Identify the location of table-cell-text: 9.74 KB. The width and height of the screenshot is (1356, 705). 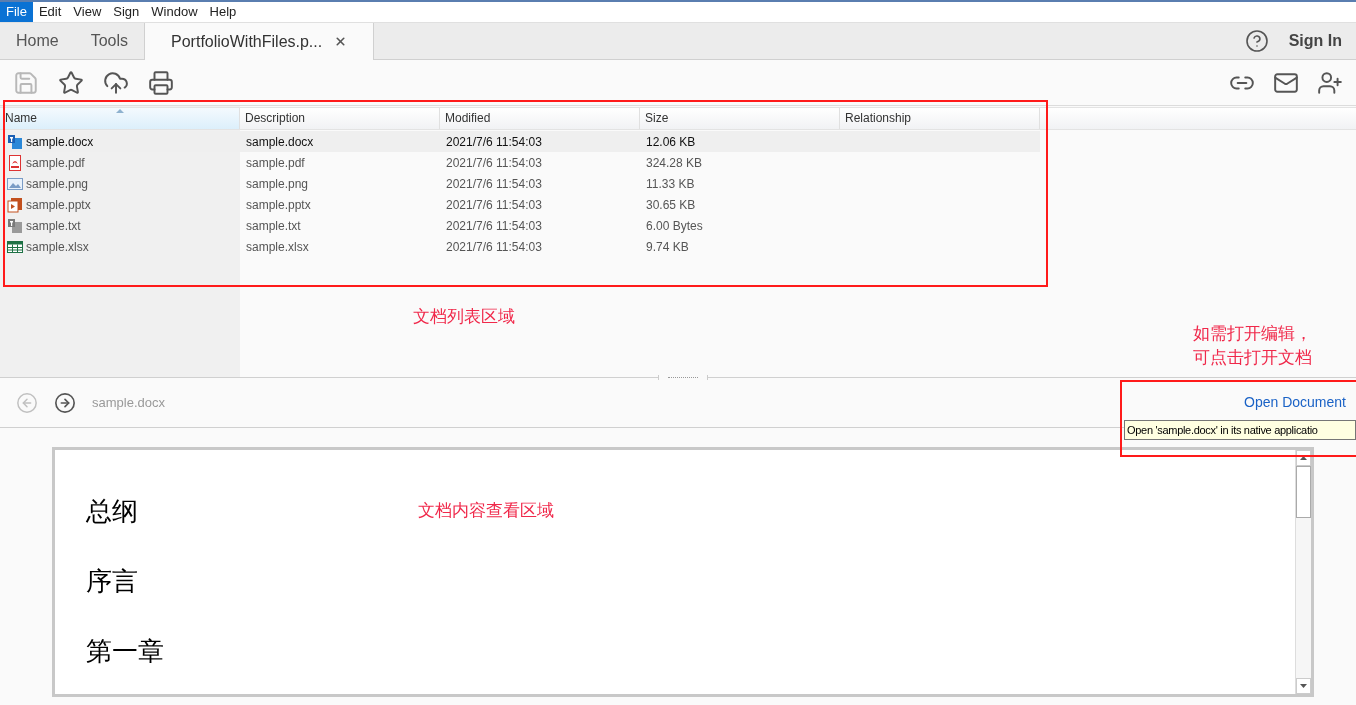
(667, 247).